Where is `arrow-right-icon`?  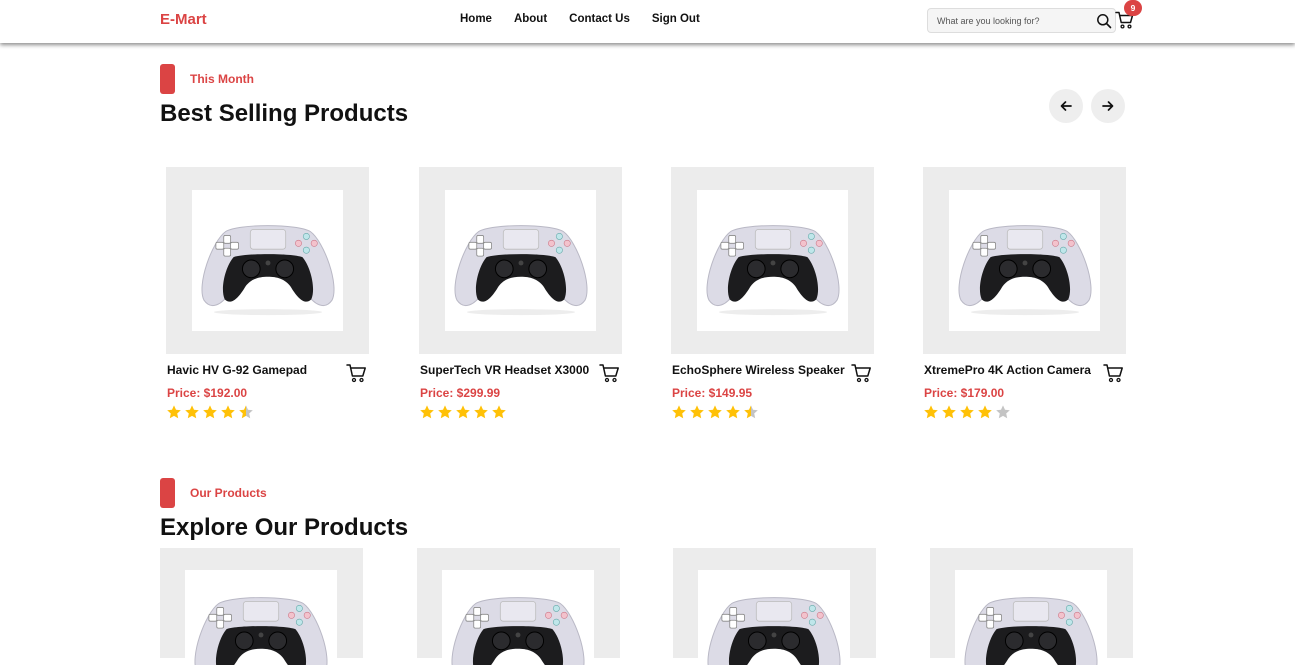
arrow-right-icon is located at coordinates (1108, 106).